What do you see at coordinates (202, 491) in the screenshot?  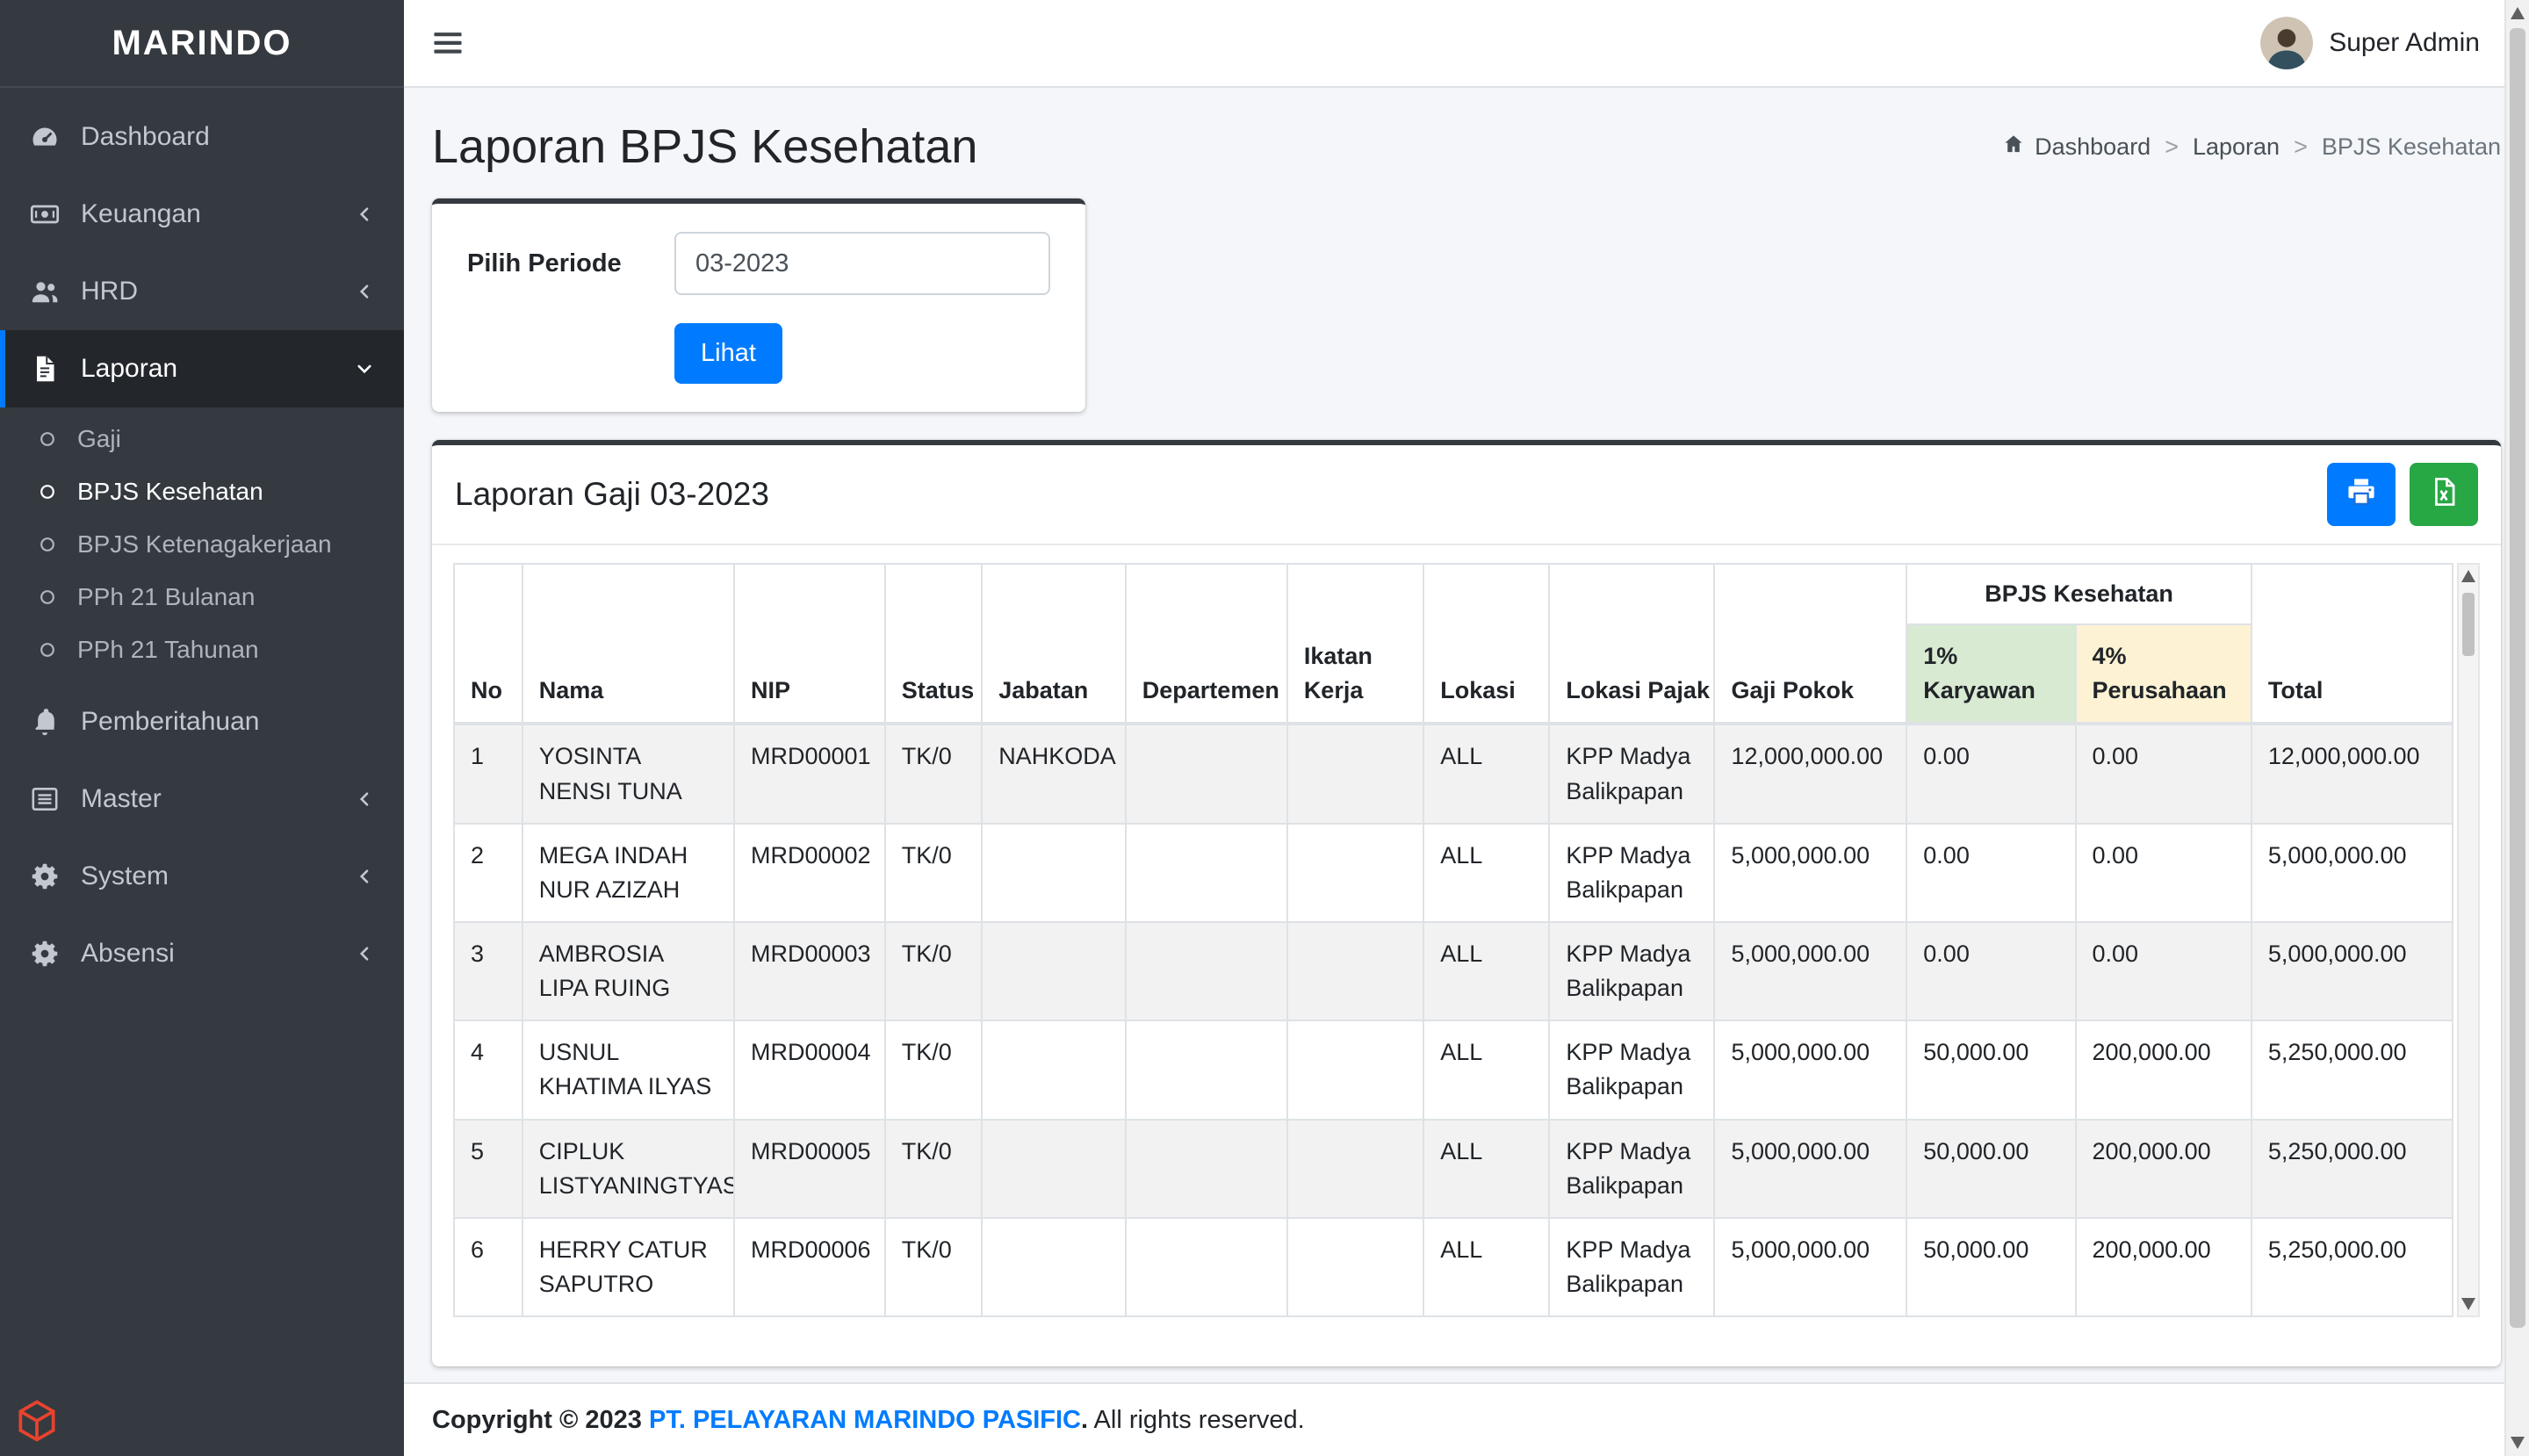 I see `sidebar-item-bpjs-kesehatan: BPJS Kesehatan` at bounding box center [202, 491].